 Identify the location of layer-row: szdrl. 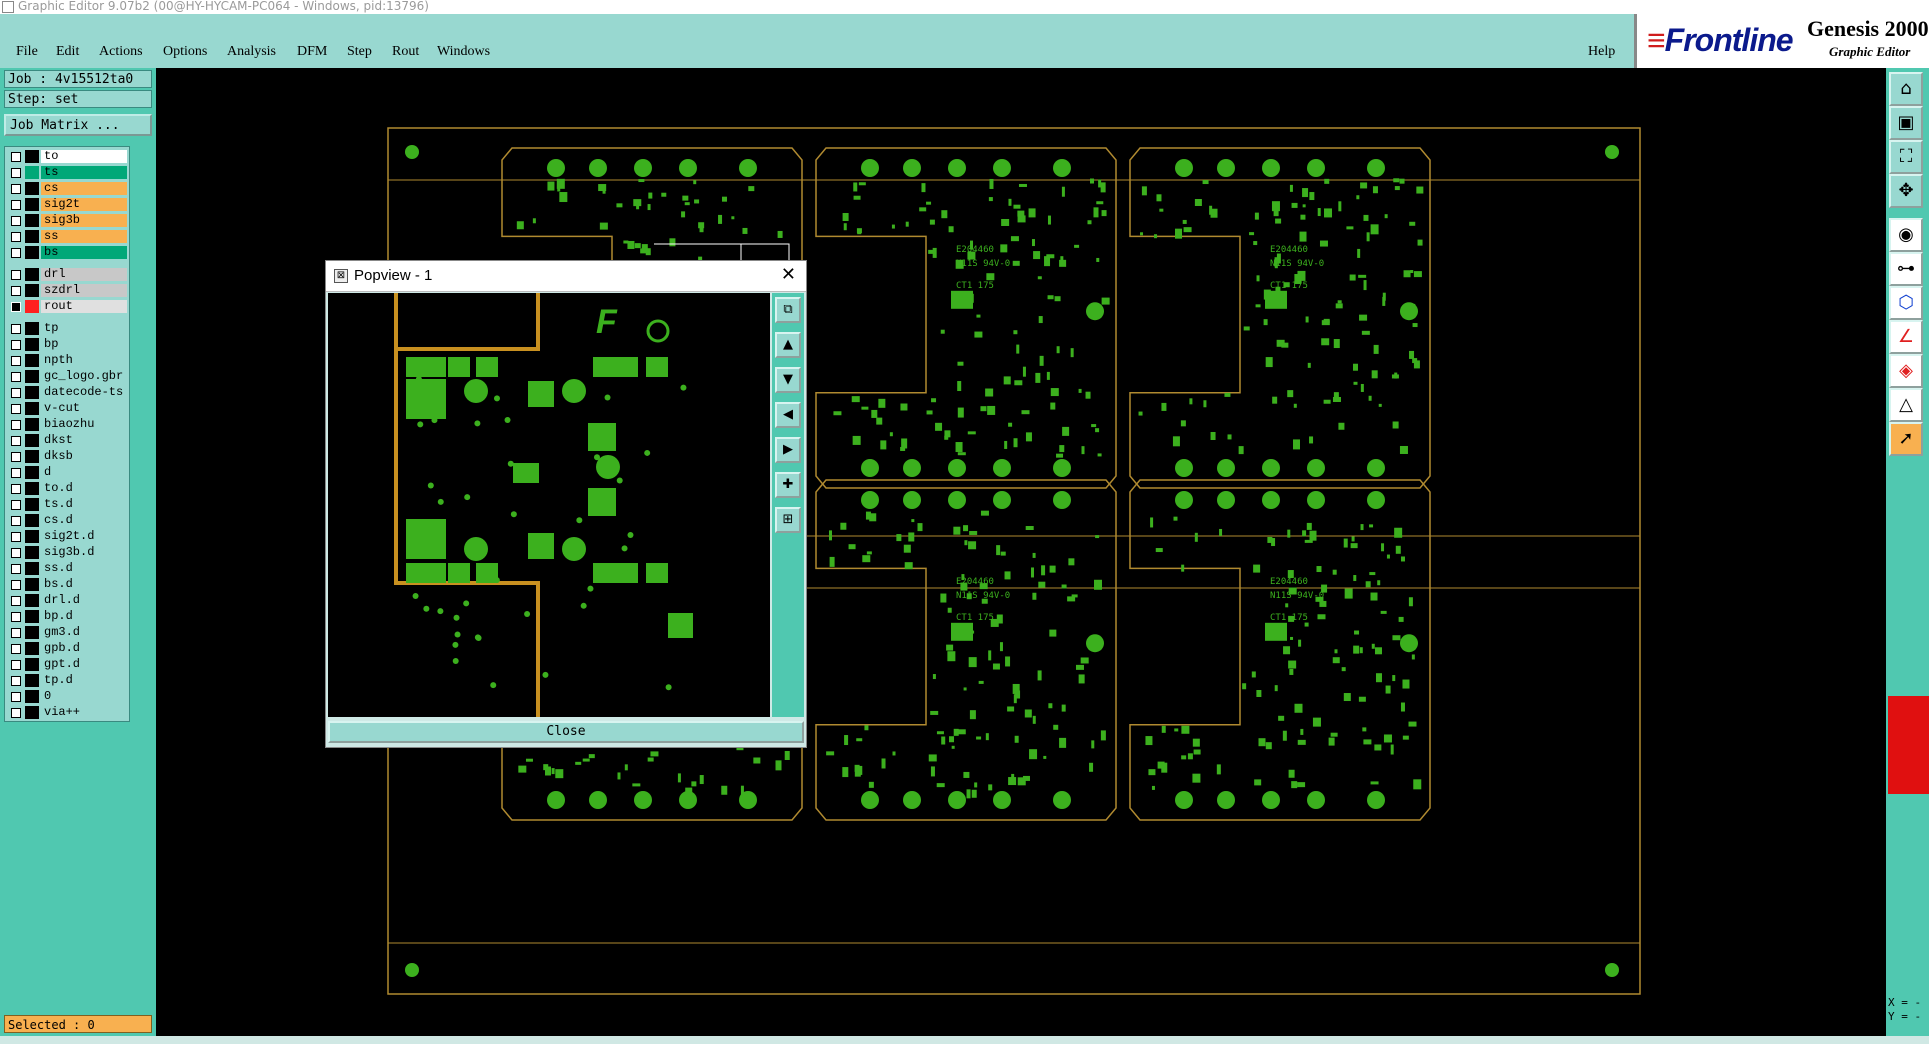
(67, 291).